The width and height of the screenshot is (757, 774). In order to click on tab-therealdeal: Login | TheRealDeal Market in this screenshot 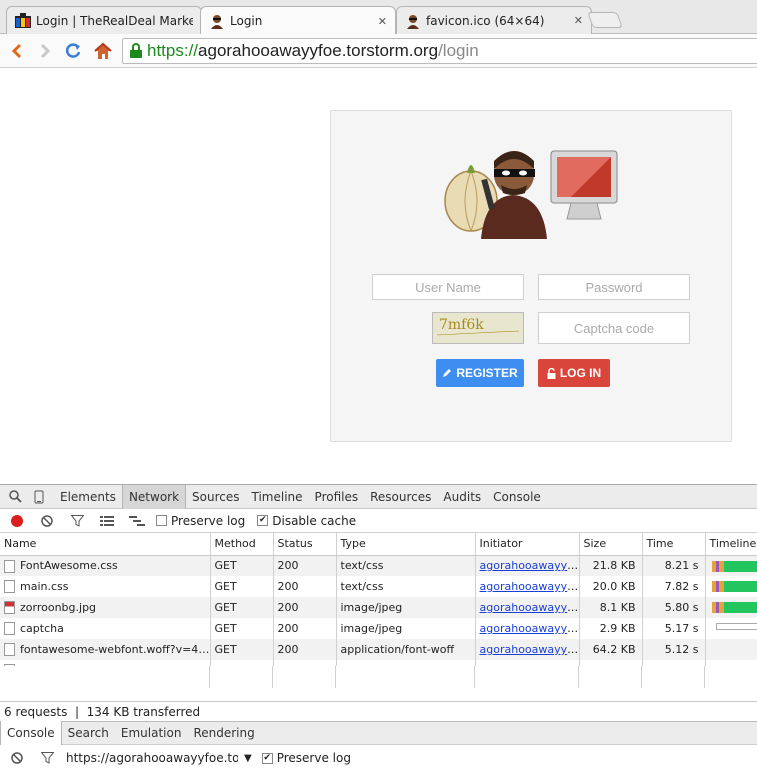, I will do `click(104, 20)`.